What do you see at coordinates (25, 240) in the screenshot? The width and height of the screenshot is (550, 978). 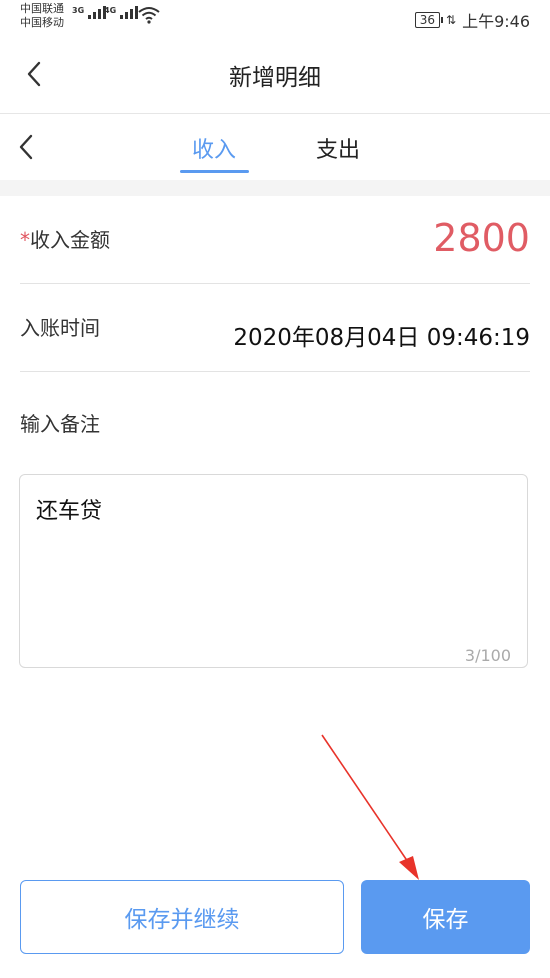 I see `required-mark: *` at bounding box center [25, 240].